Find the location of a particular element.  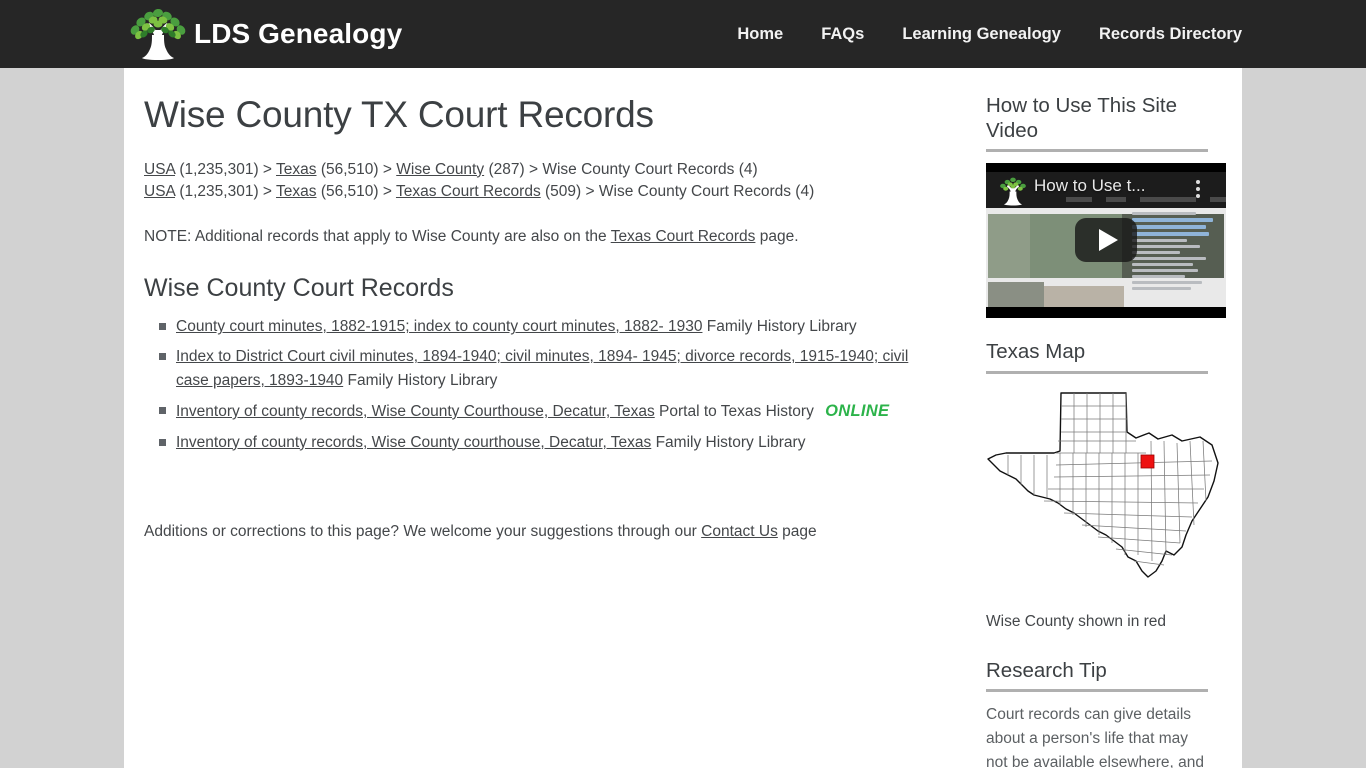

sidebar-map-block: Texas Map Wise County shown in red is located at coordinates (1102, 485).